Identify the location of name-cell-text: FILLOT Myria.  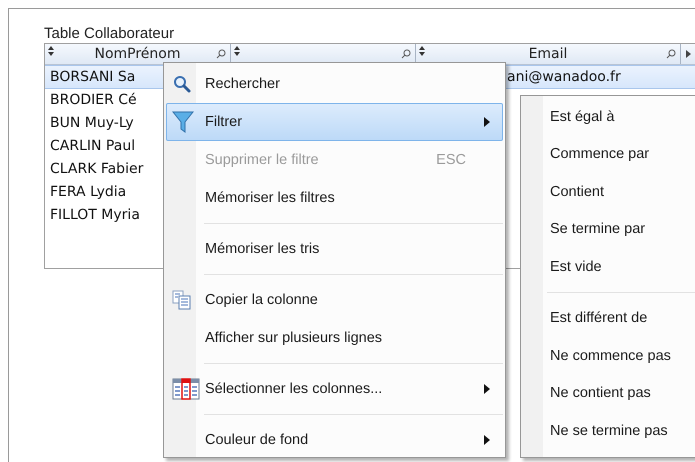
(94, 215).